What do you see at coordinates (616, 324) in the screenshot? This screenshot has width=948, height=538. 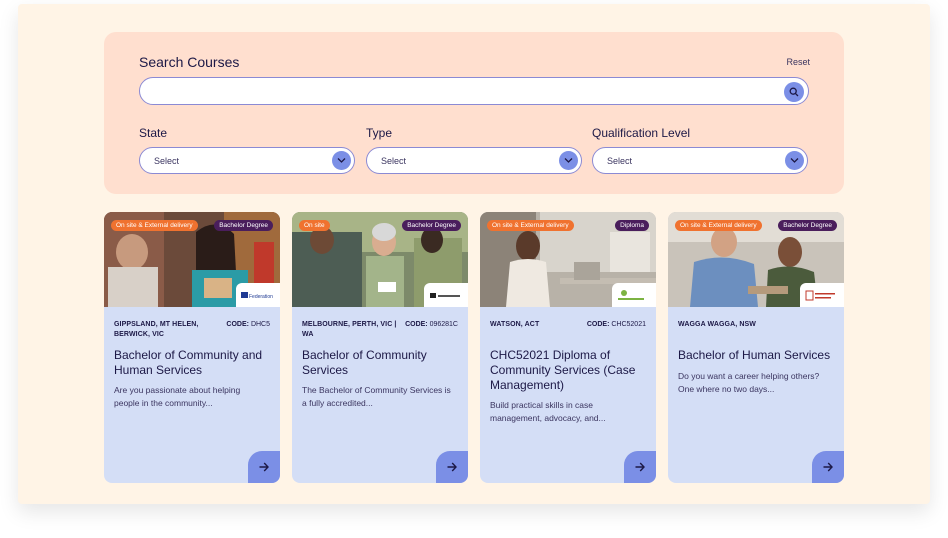 I see `card-code: CODE: CHC52021` at bounding box center [616, 324].